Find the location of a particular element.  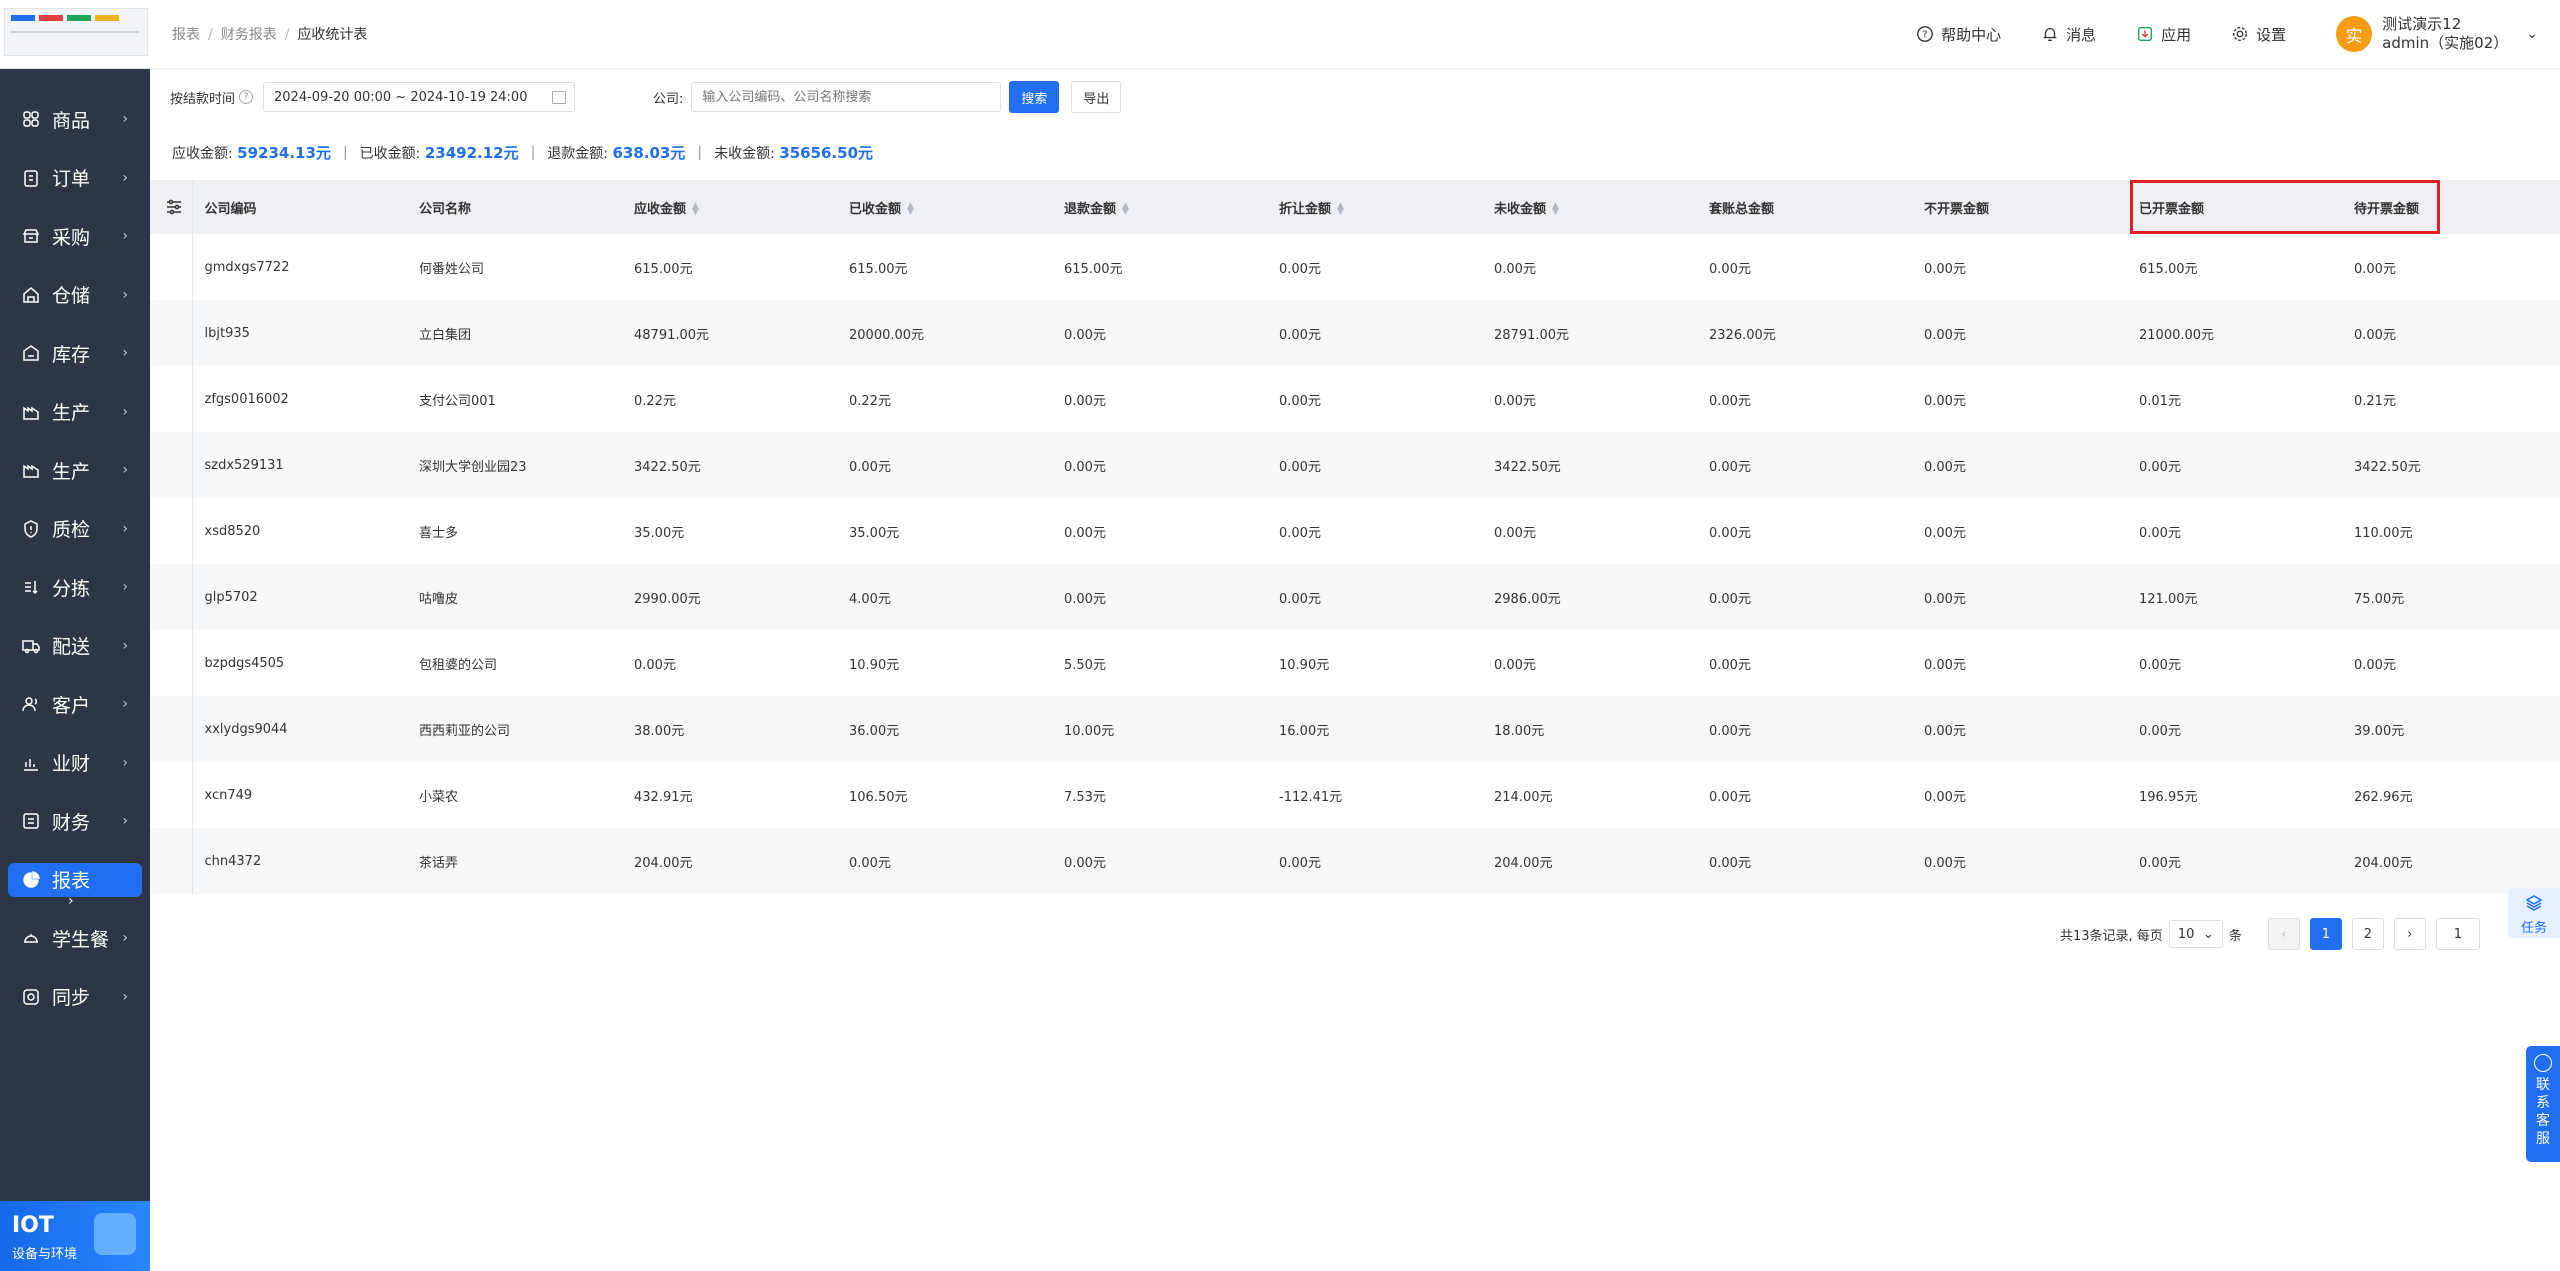

column-header: 应收金额 ▲ ▼ is located at coordinates (729, 207).